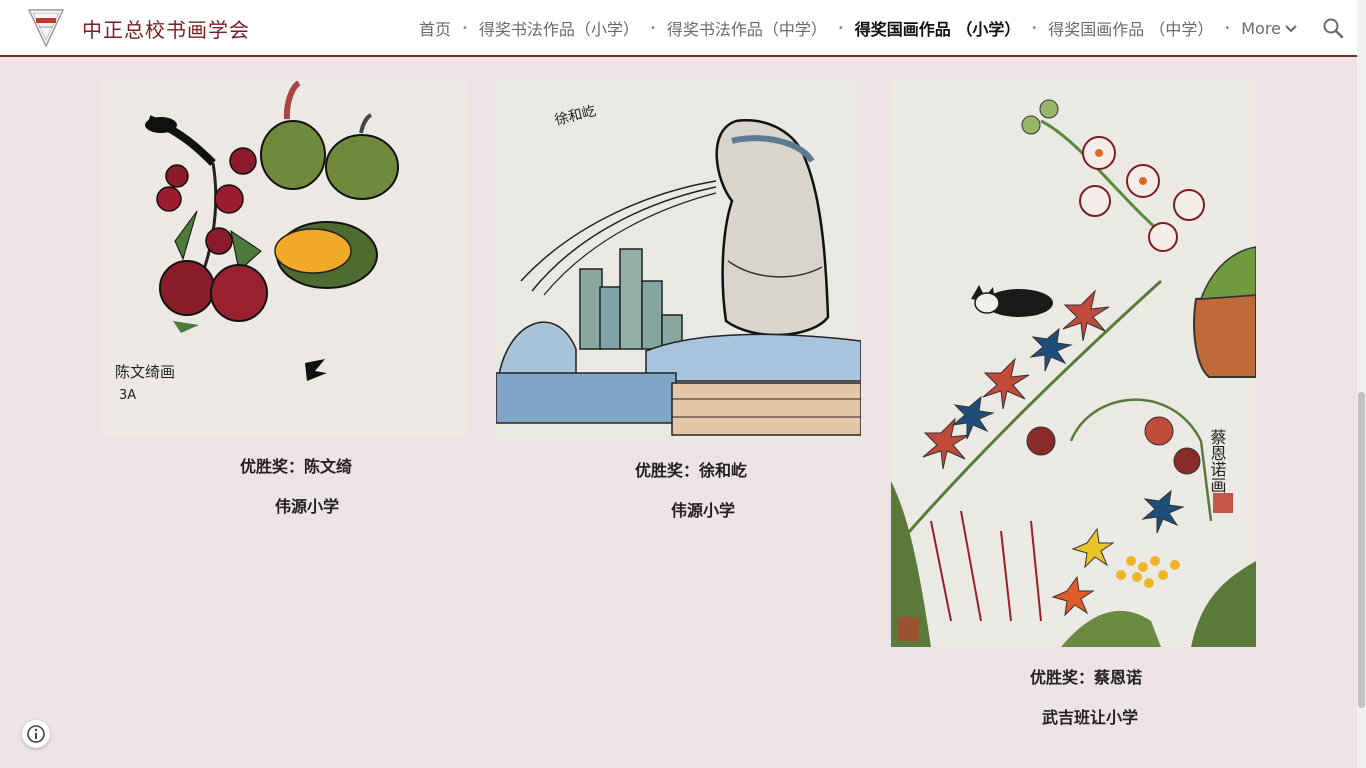 This screenshot has width=1366, height=768. I want to click on artwork-class-label: 3A, so click(127, 395).